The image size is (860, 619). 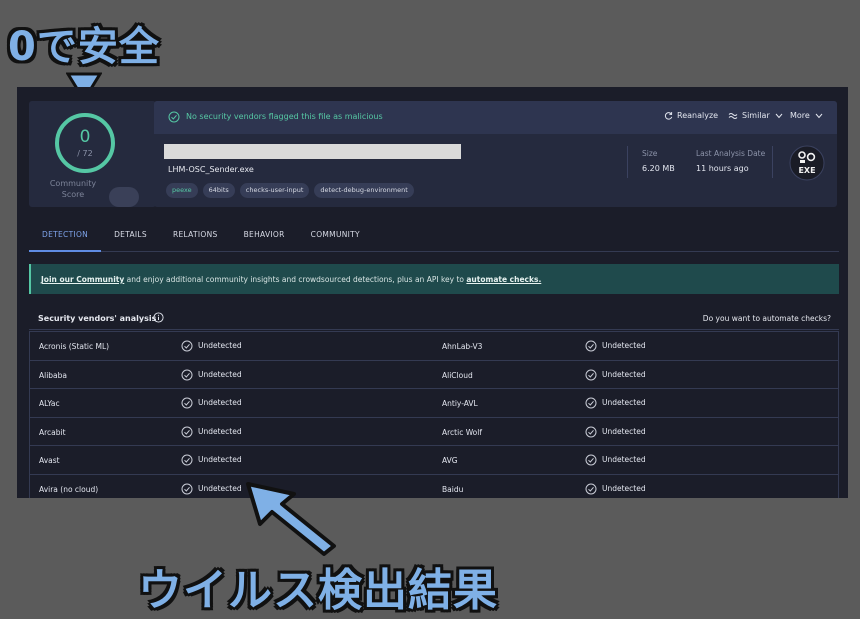 I want to click on size-value: 6.20 MB, so click(x=658, y=168).